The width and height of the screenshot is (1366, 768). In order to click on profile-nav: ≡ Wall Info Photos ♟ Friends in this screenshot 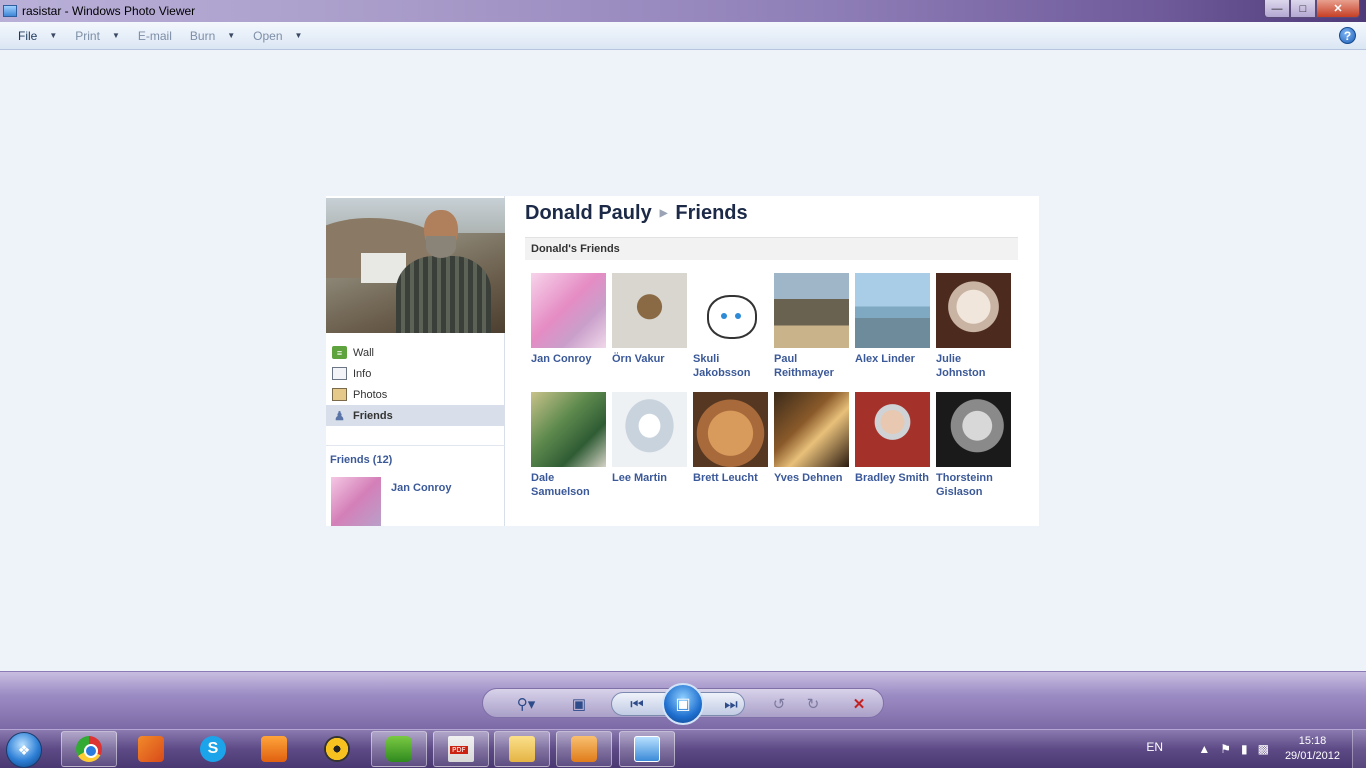, I will do `click(415, 384)`.